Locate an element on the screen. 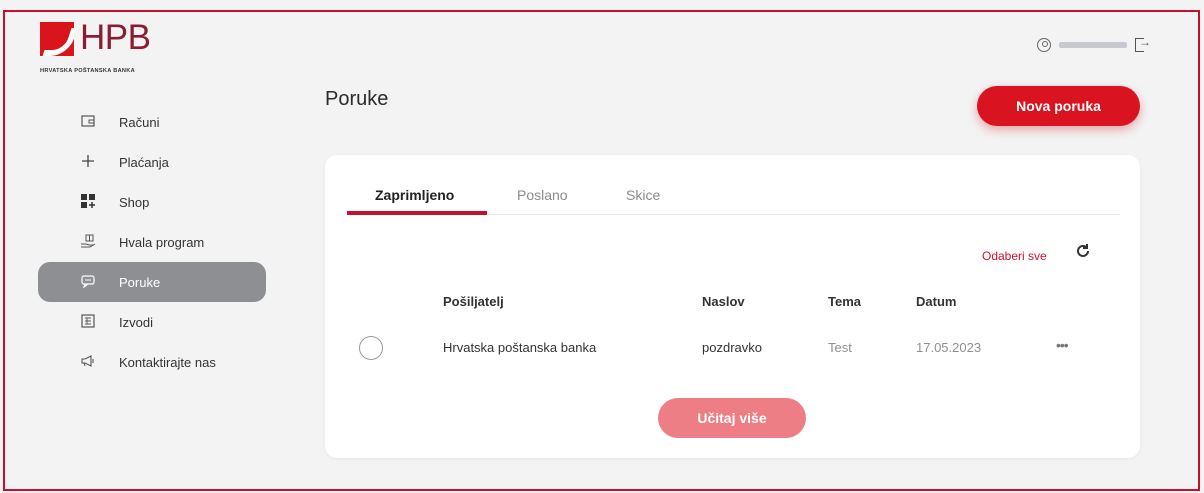  refresh-icon is located at coordinates (1083, 253).